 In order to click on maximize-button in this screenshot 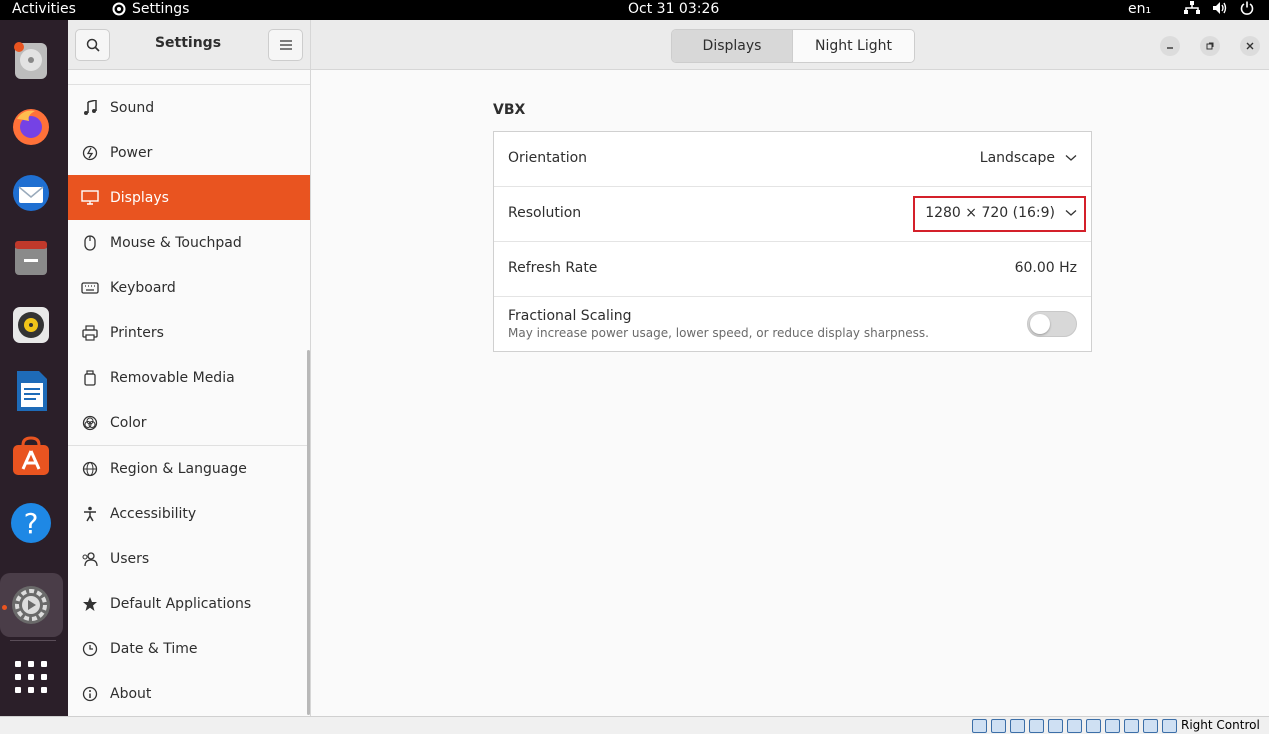, I will do `click(1210, 46)`.